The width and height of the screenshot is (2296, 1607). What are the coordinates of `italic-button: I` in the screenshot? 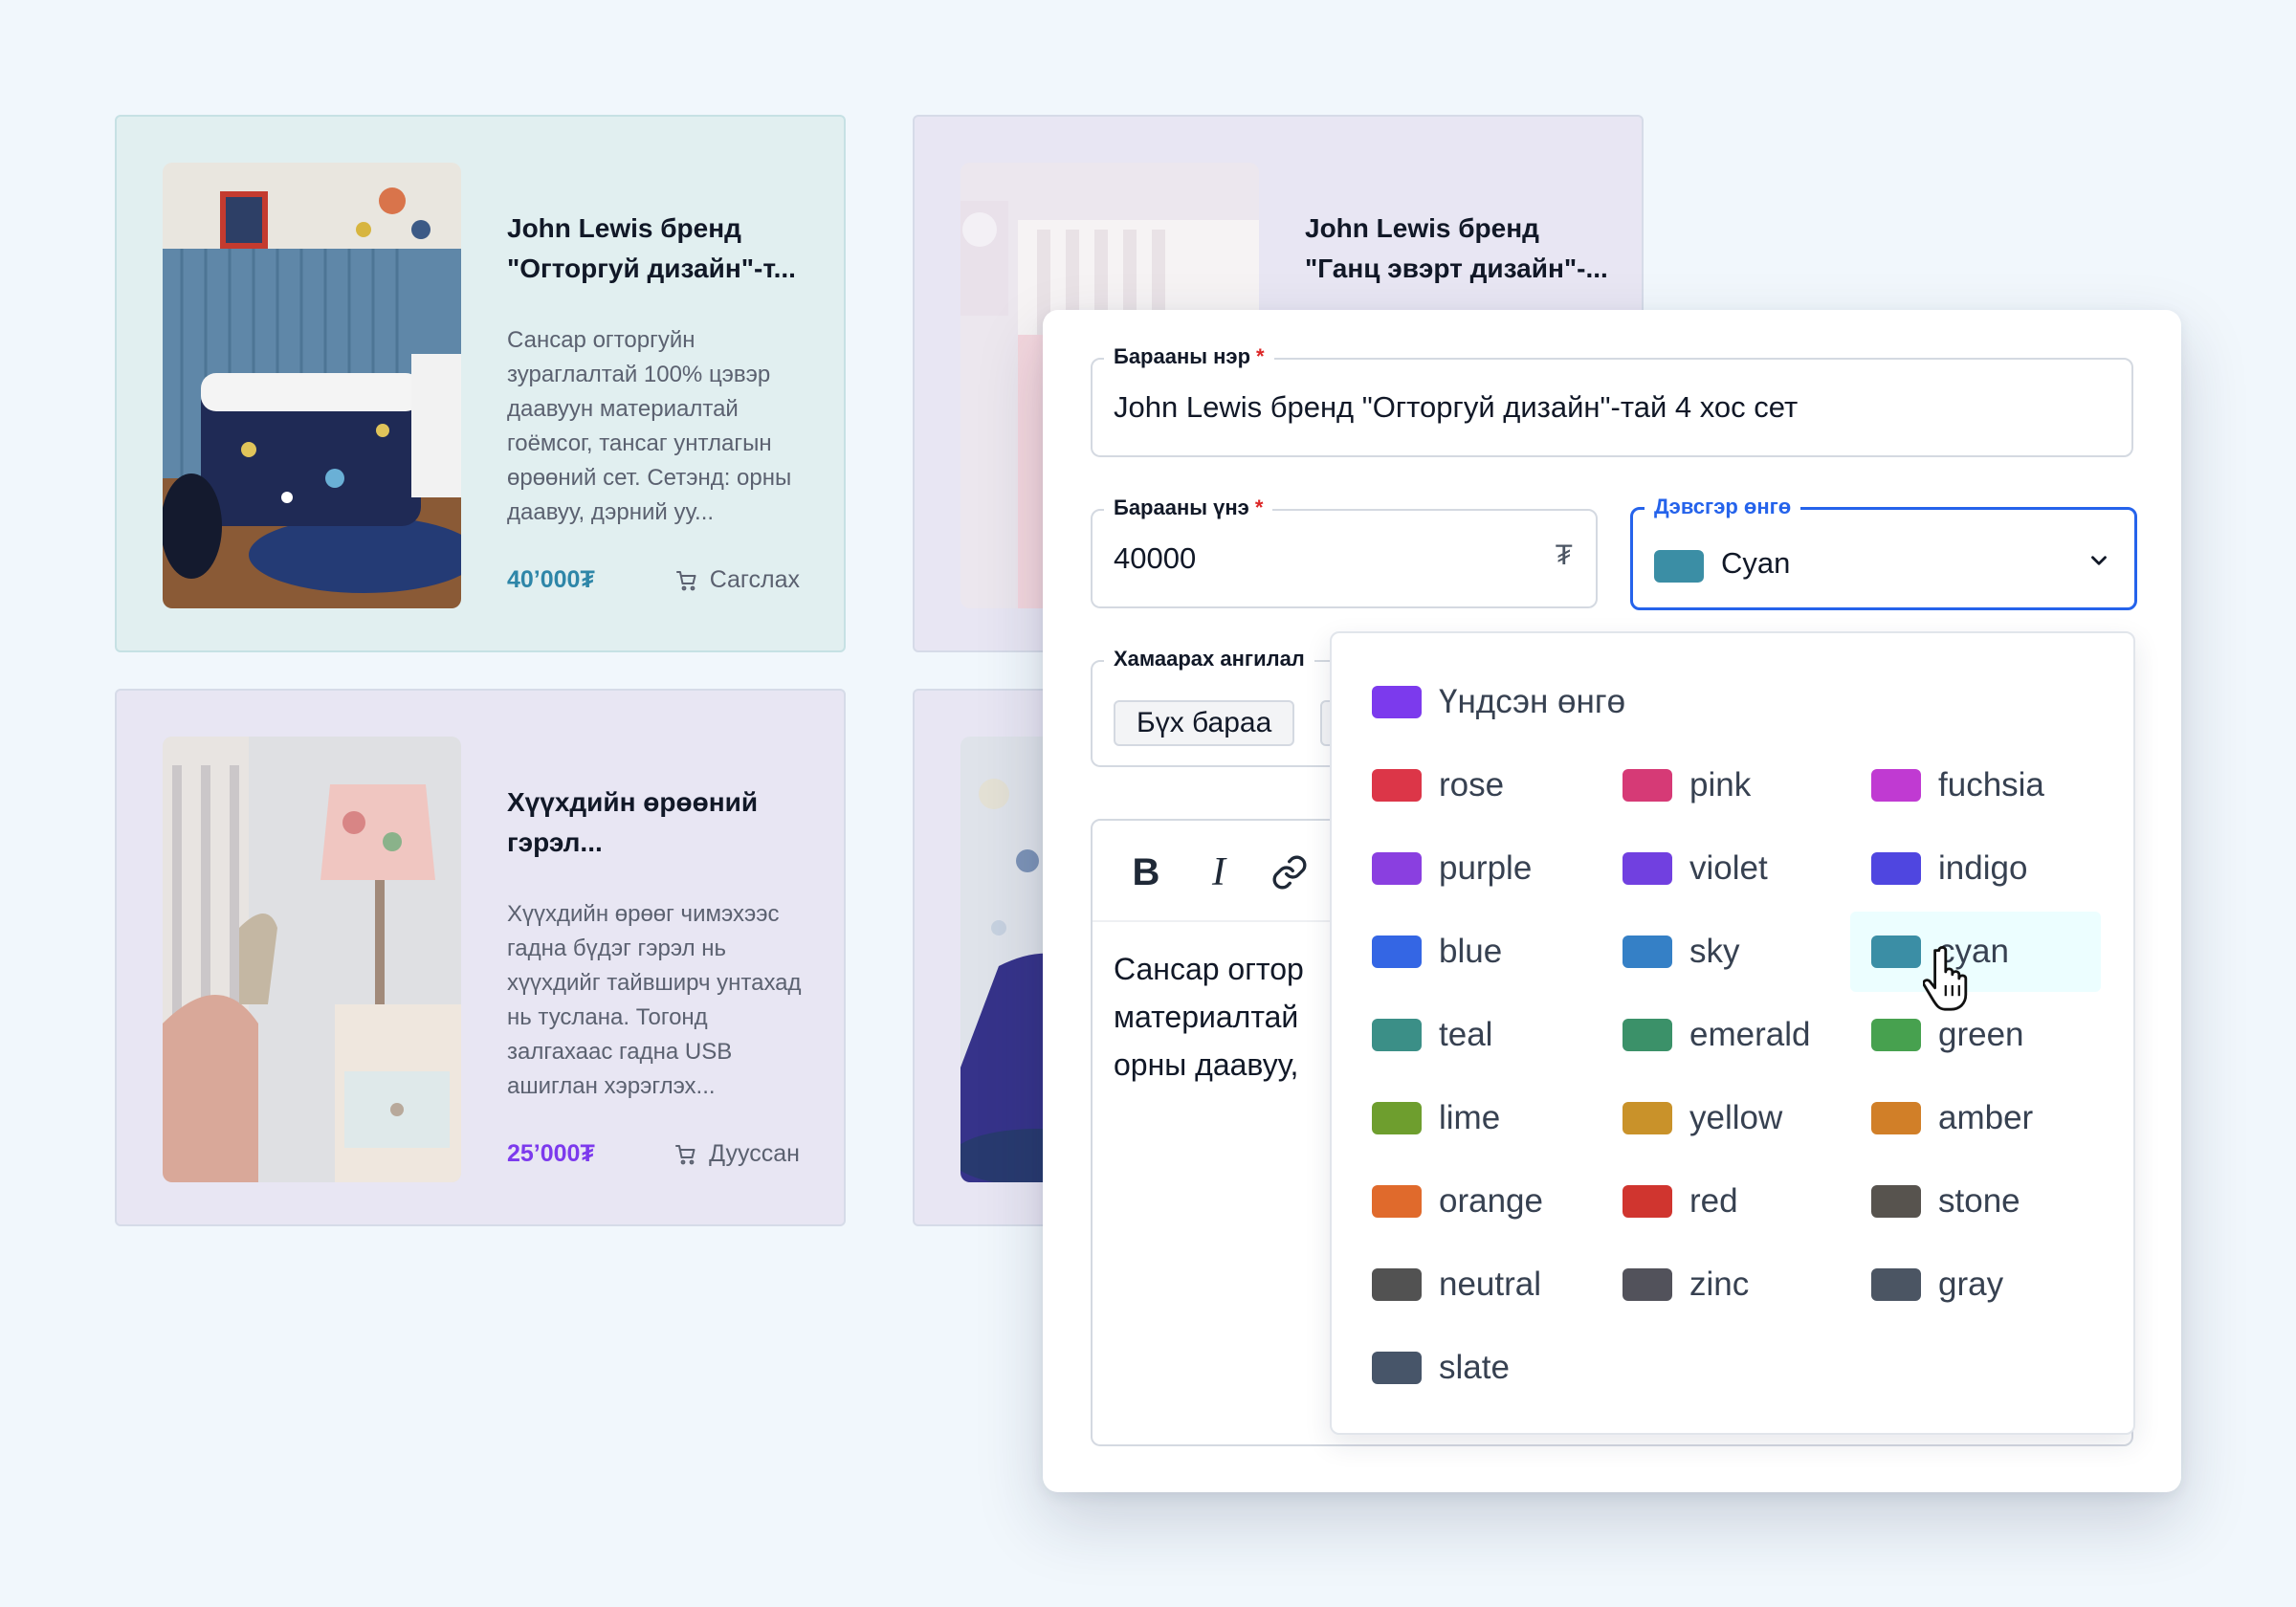 It's located at (1218, 872).